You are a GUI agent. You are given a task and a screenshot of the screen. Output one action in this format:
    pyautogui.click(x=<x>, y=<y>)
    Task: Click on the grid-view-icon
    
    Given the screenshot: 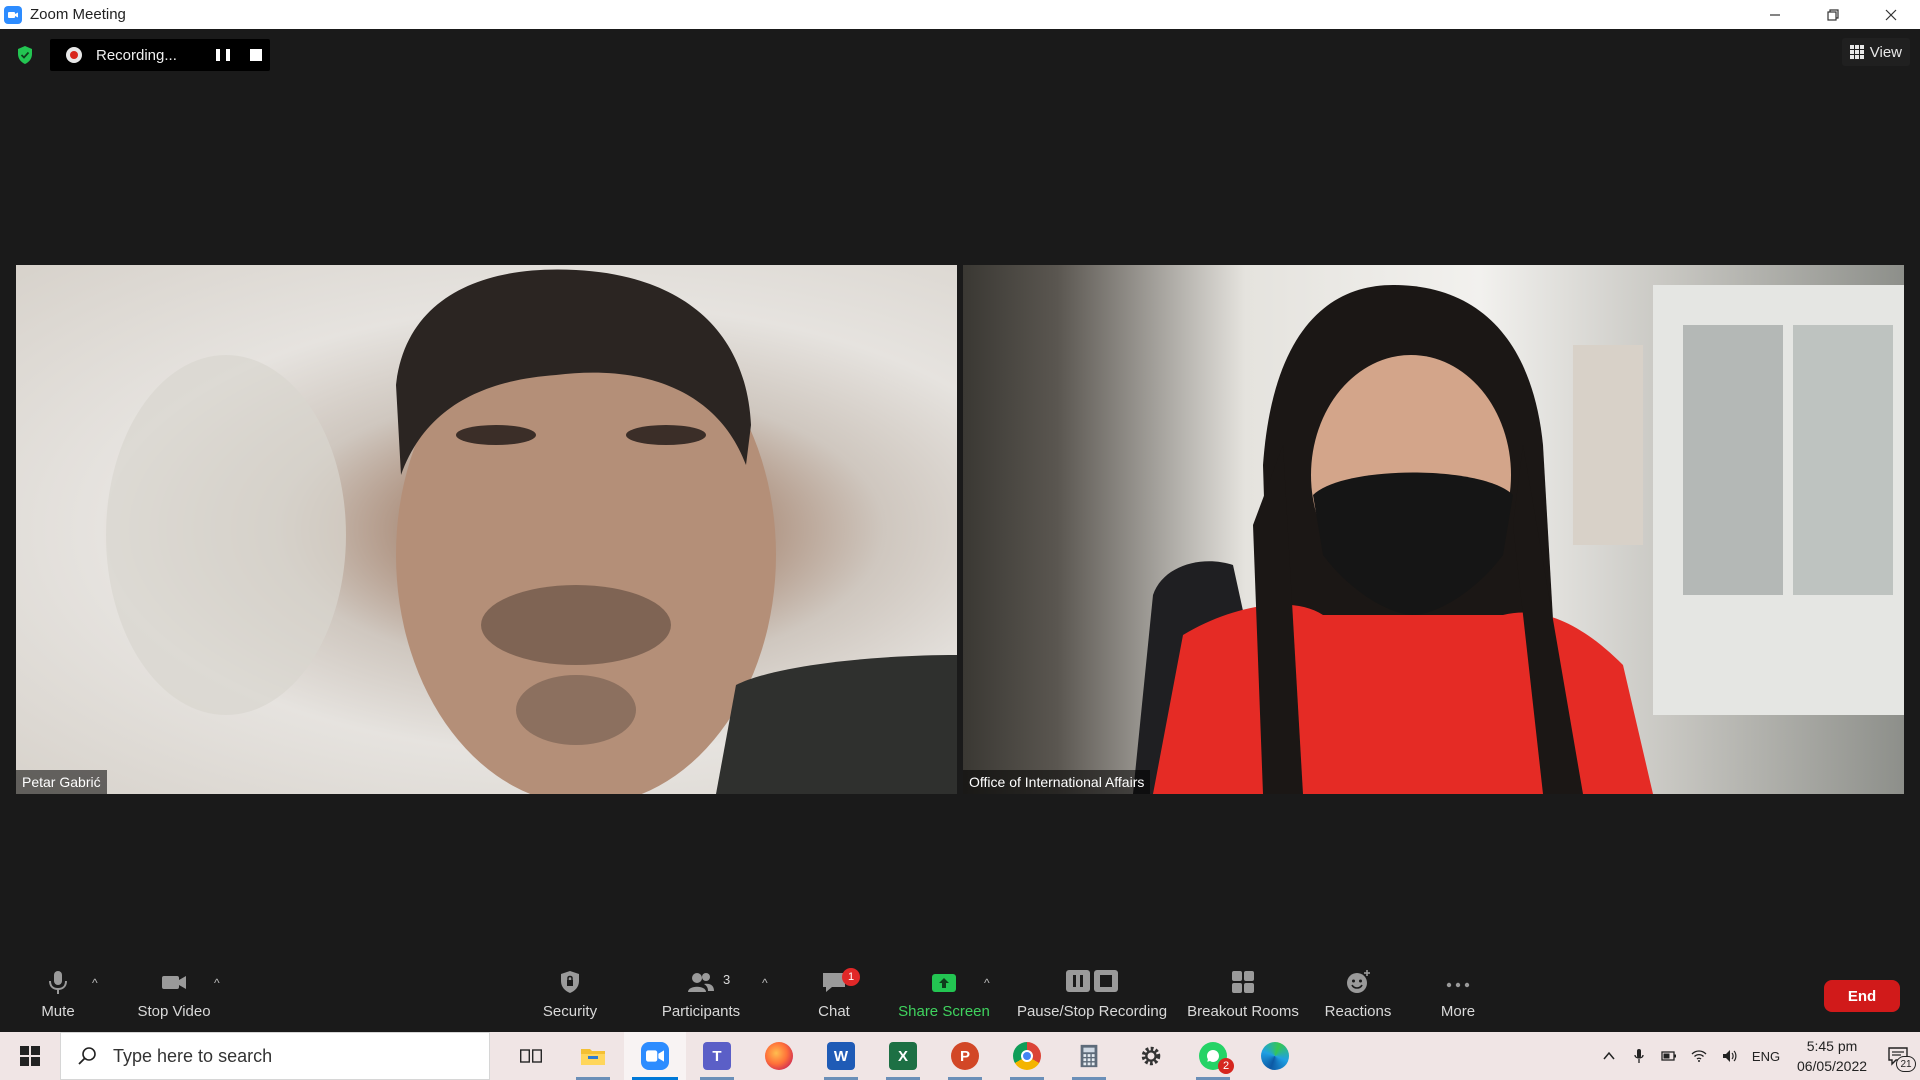 What is the action you would take?
    pyautogui.click(x=1856, y=52)
    